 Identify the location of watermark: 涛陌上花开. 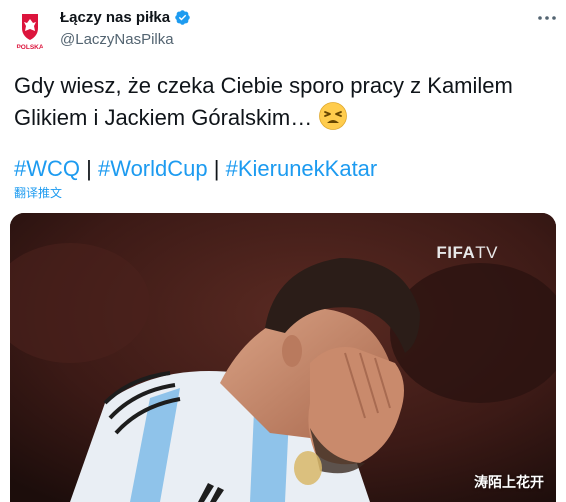
(509, 482).